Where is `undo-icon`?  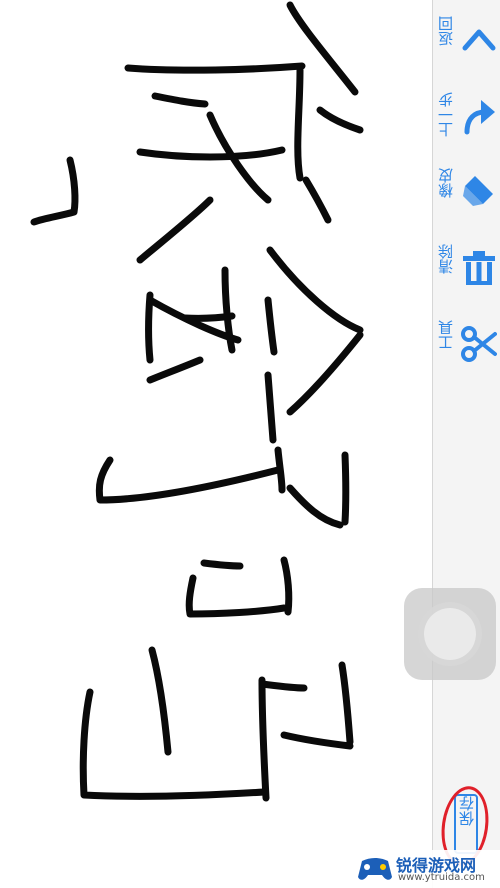 undo-icon is located at coordinates (479, 117).